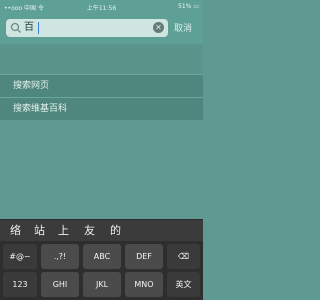 This screenshot has width=320, height=300. I want to click on key-numbers: 123, so click(20, 284).